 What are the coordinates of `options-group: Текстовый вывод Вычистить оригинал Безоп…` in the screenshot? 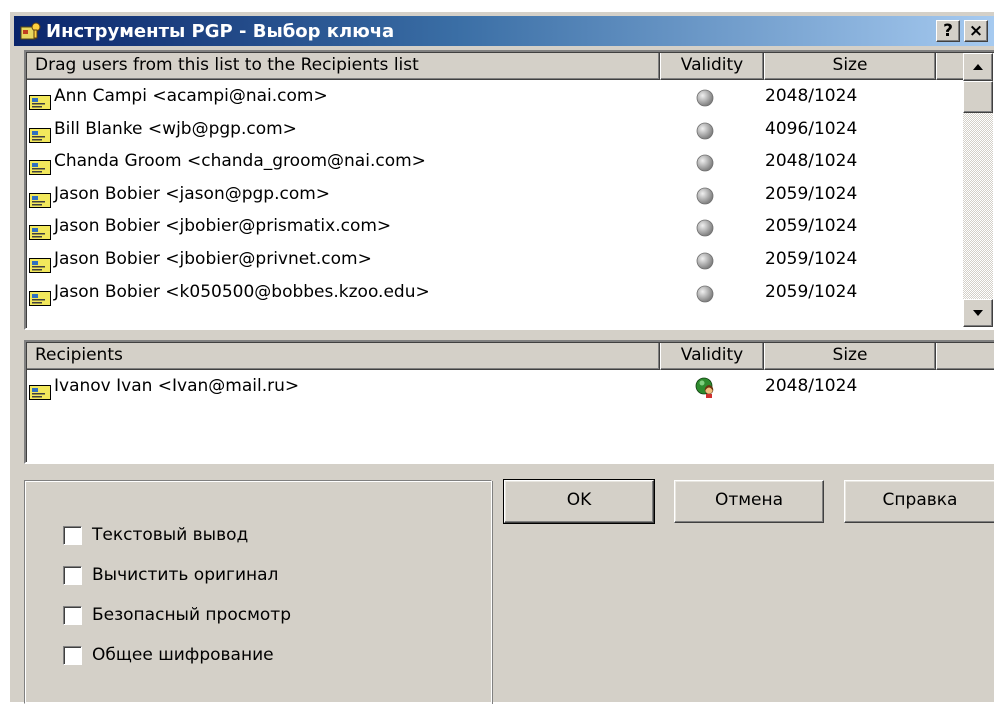 It's located at (258, 592).